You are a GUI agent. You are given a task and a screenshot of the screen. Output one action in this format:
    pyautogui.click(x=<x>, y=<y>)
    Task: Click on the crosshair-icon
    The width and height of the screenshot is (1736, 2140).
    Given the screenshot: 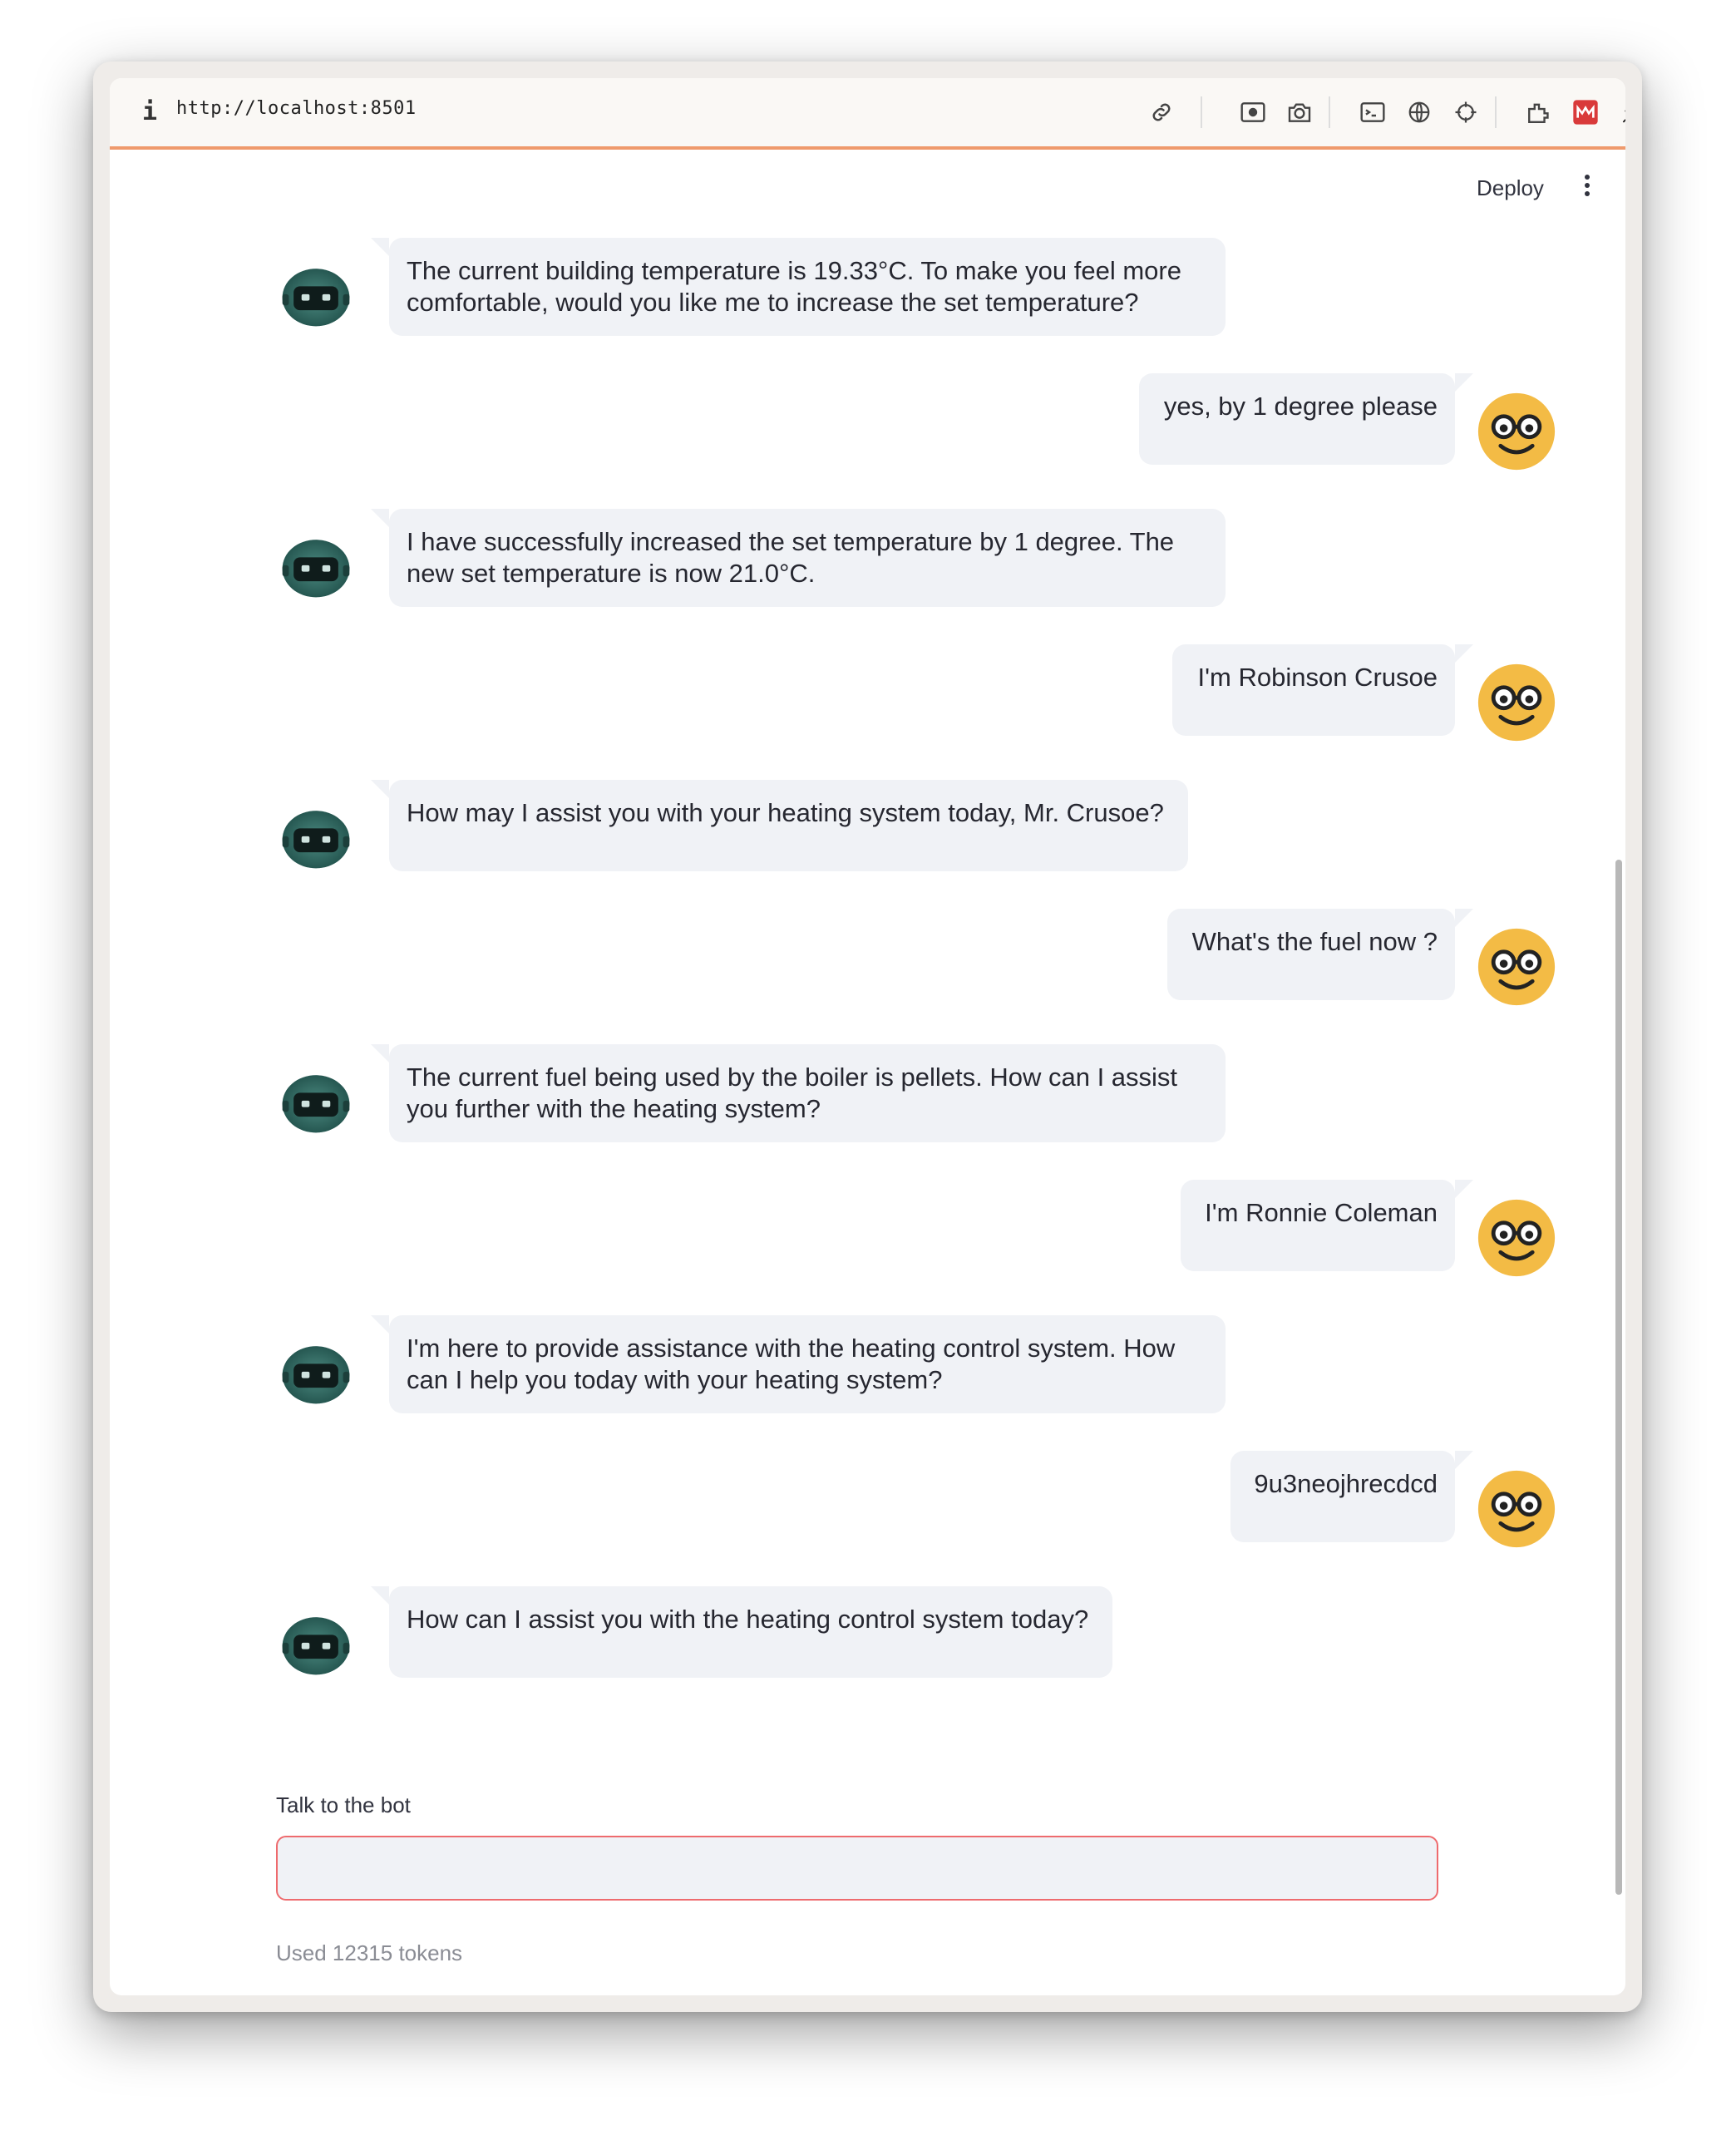 What is the action you would take?
    pyautogui.click(x=1466, y=112)
    